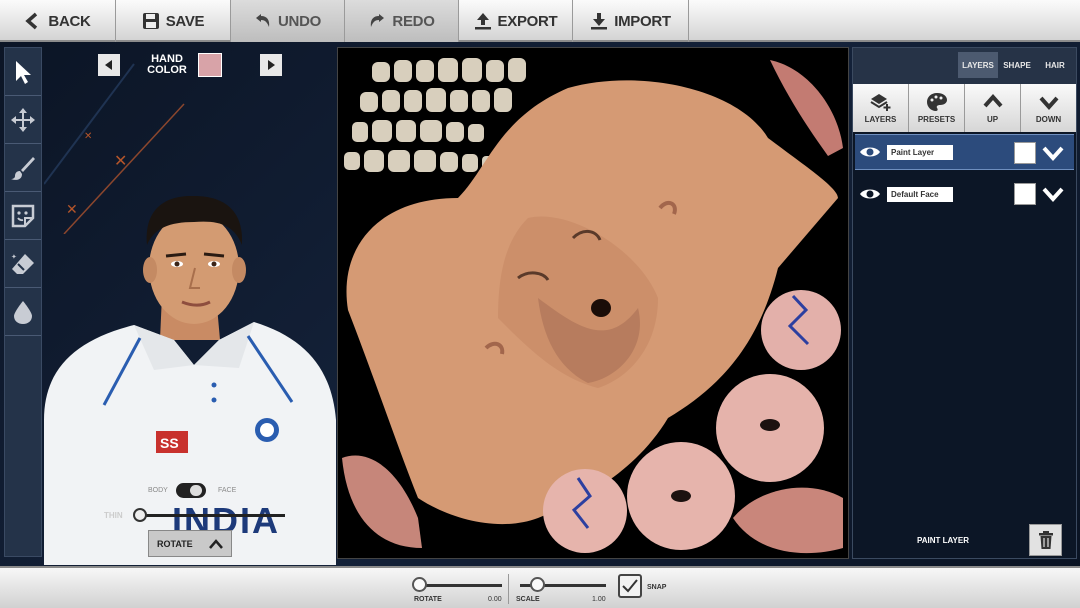 The image size is (1080, 608). I want to click on undo-label: UNDO, so click(299, 21).